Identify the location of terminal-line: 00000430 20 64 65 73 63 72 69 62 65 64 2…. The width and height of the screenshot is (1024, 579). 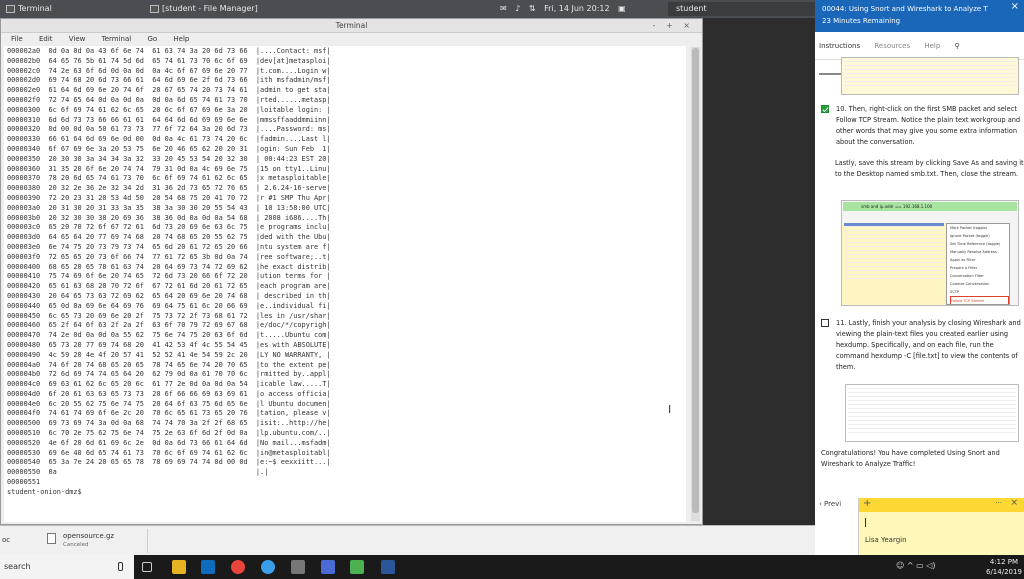
(169, 295).